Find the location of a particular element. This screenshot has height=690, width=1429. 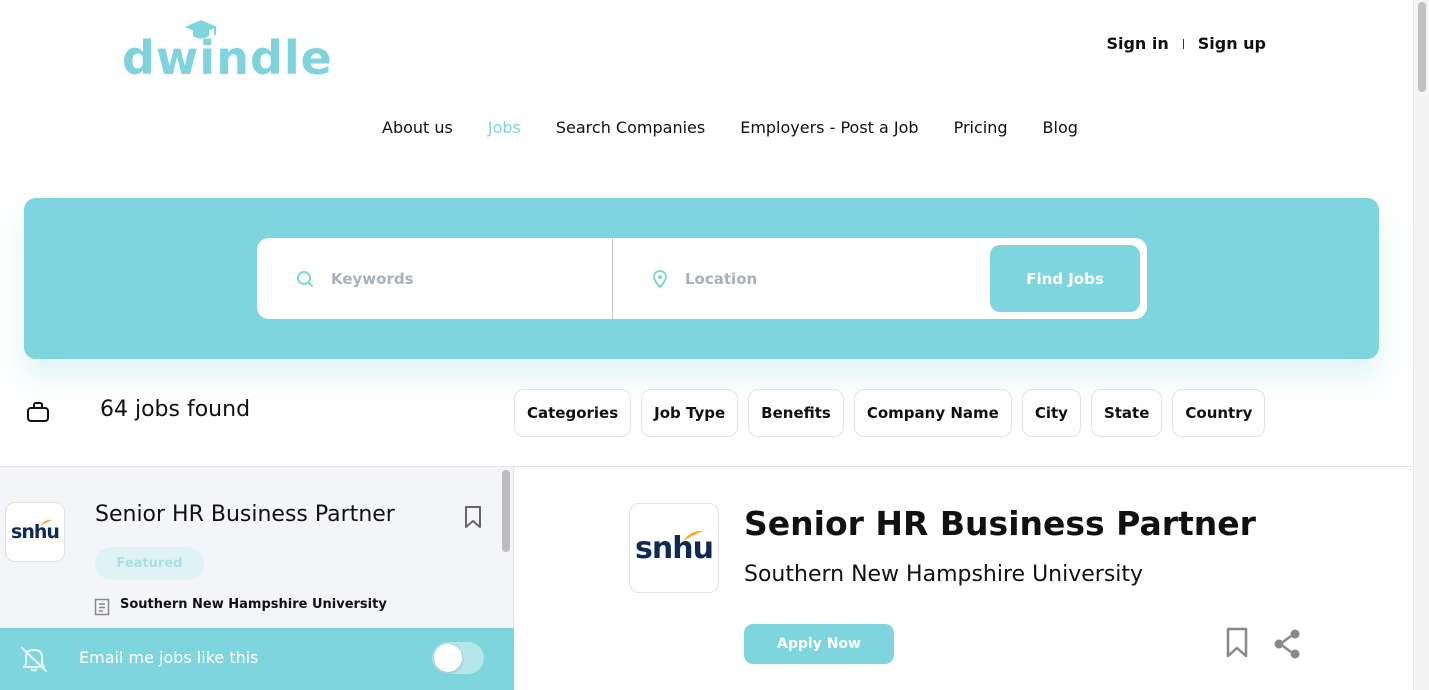

detail-job-title: Senior HR Business Partner is located at coordinates (1000, 523).